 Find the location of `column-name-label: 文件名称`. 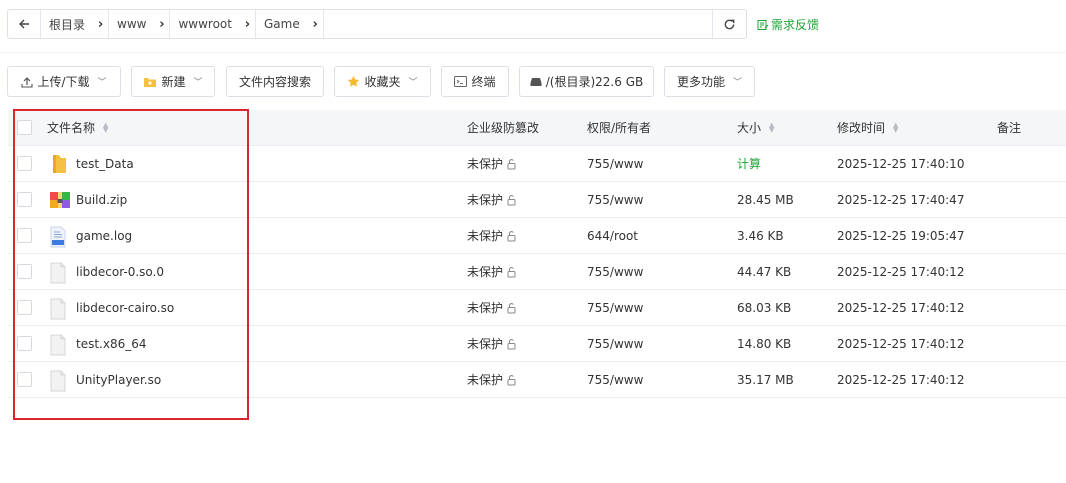

column-name-label: 文件名称 is located at coordinates (71, 128).